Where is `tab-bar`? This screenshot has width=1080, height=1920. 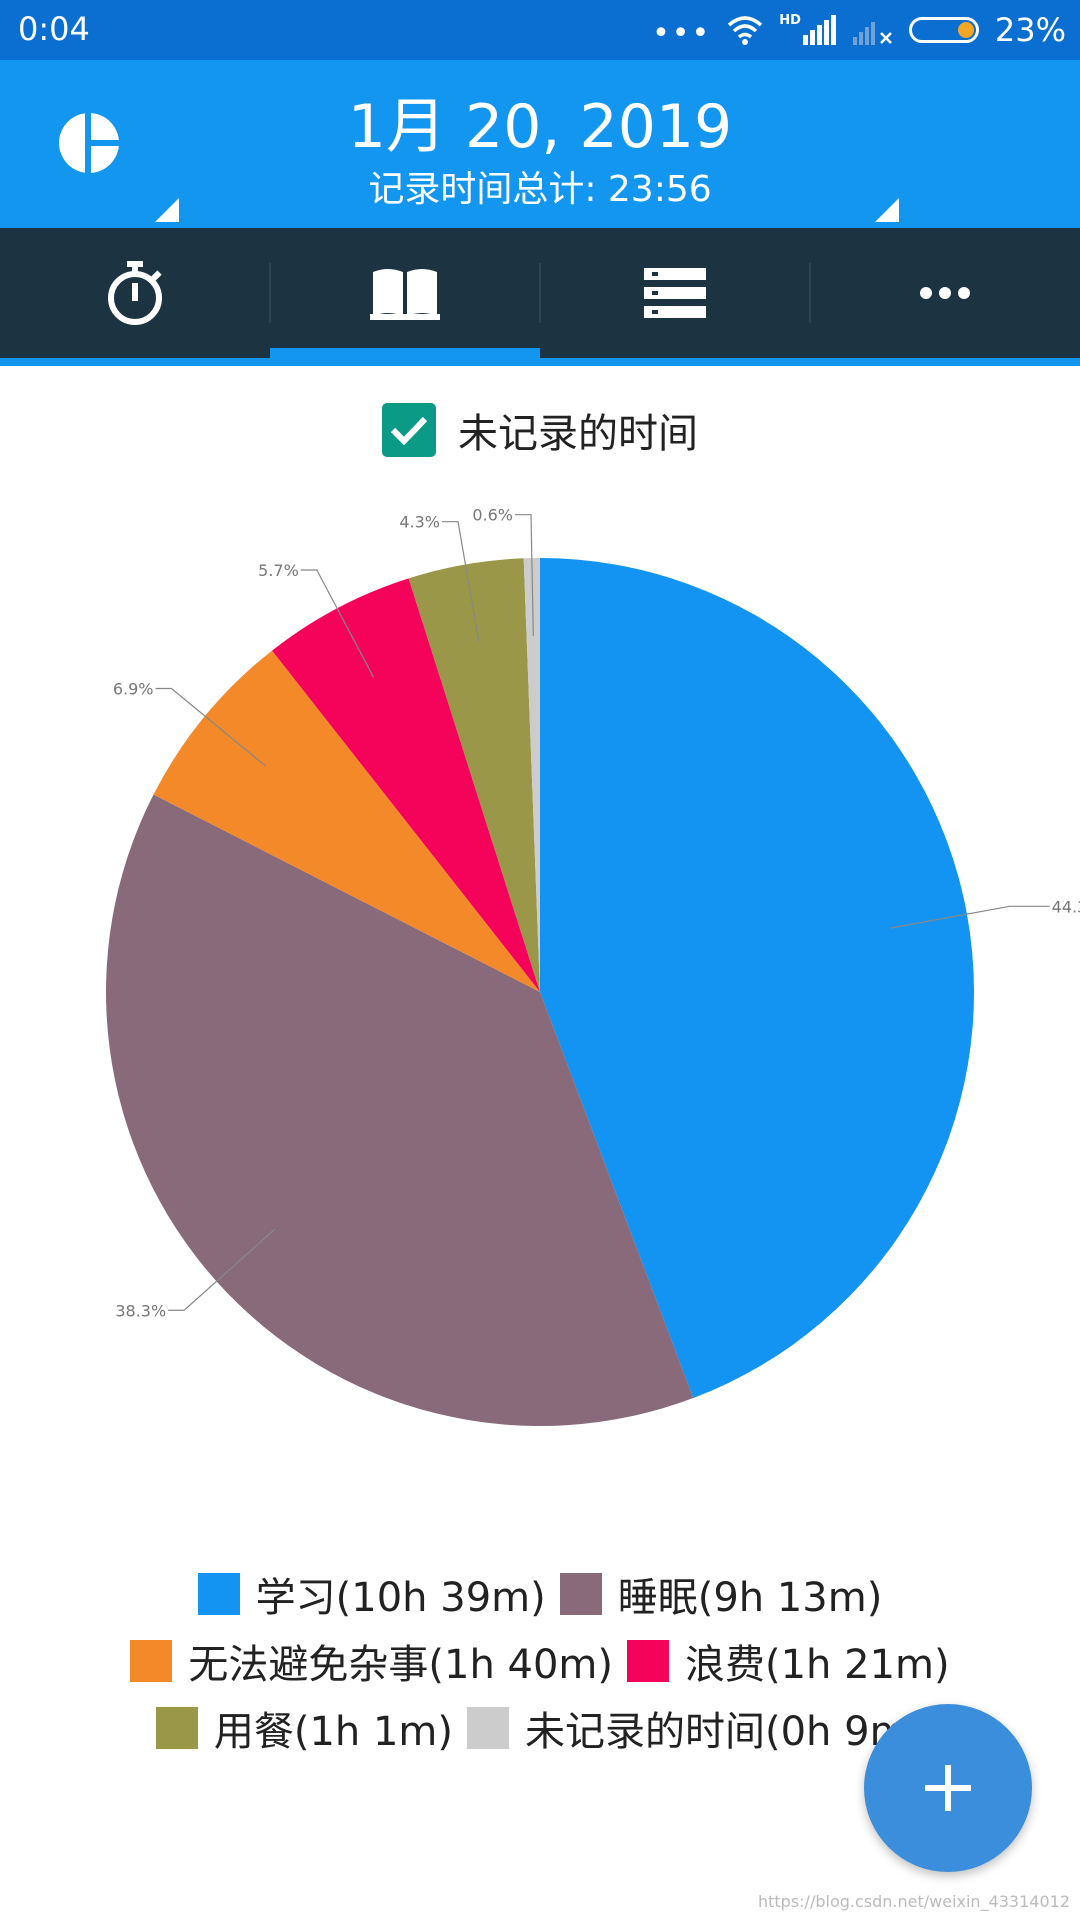
tab-bar is located at coordinates (540, 297).